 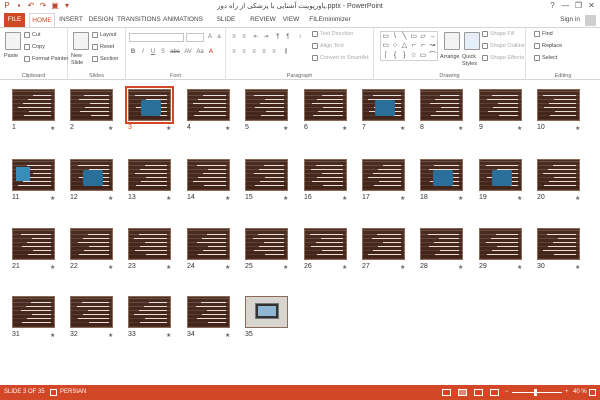 What do you see at coordinates (183, 20) in the screenshot?
I see `tab-animations: ANIMATIONS` at bounding box center [183, 20].